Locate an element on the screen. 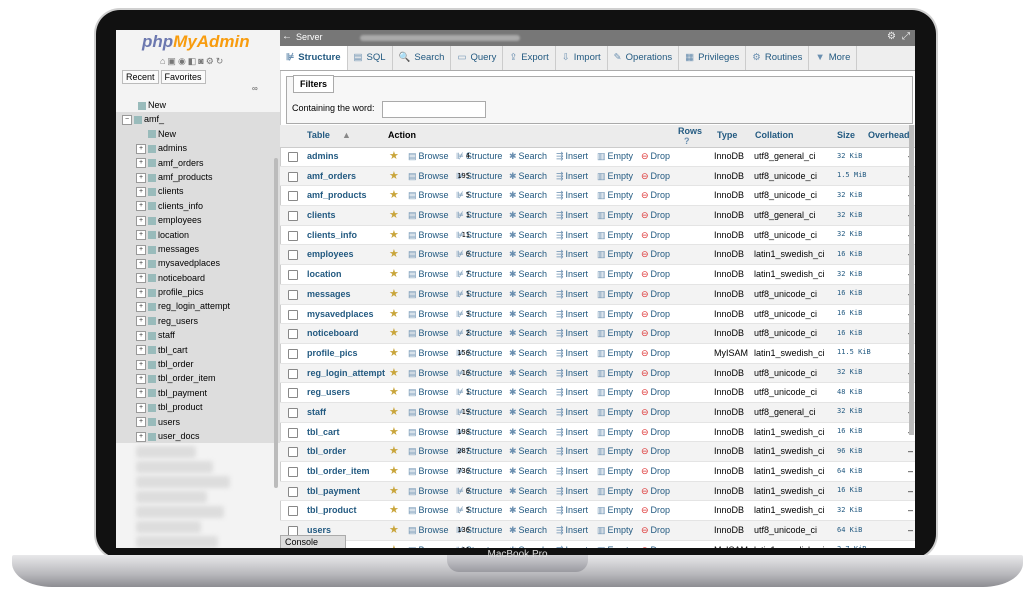 Image resolution: width=1035 pixels, height=613 pixels. redacted-database is located at coordinates (166, 452).